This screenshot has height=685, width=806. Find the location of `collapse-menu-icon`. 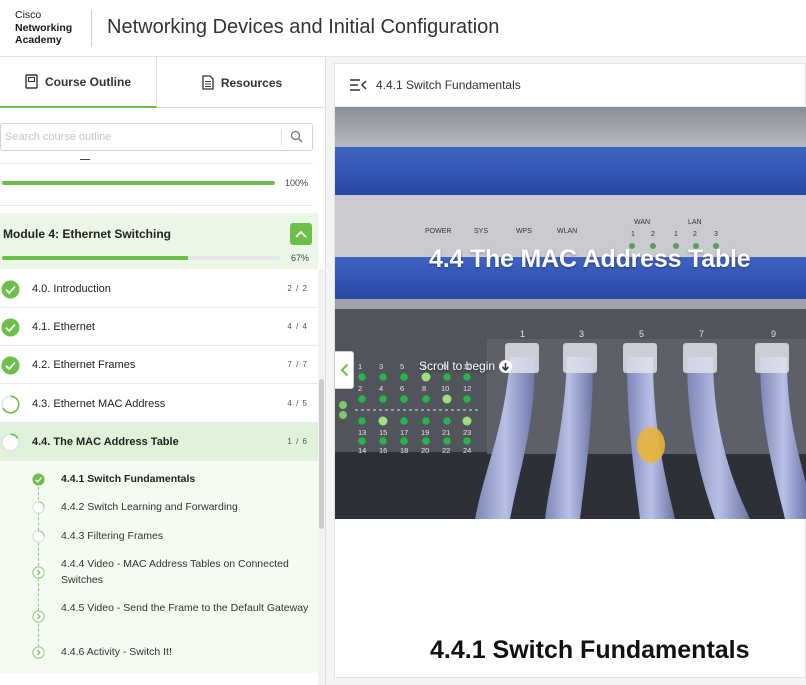

collapse-menu-icon is located at coordinates (358, 85).